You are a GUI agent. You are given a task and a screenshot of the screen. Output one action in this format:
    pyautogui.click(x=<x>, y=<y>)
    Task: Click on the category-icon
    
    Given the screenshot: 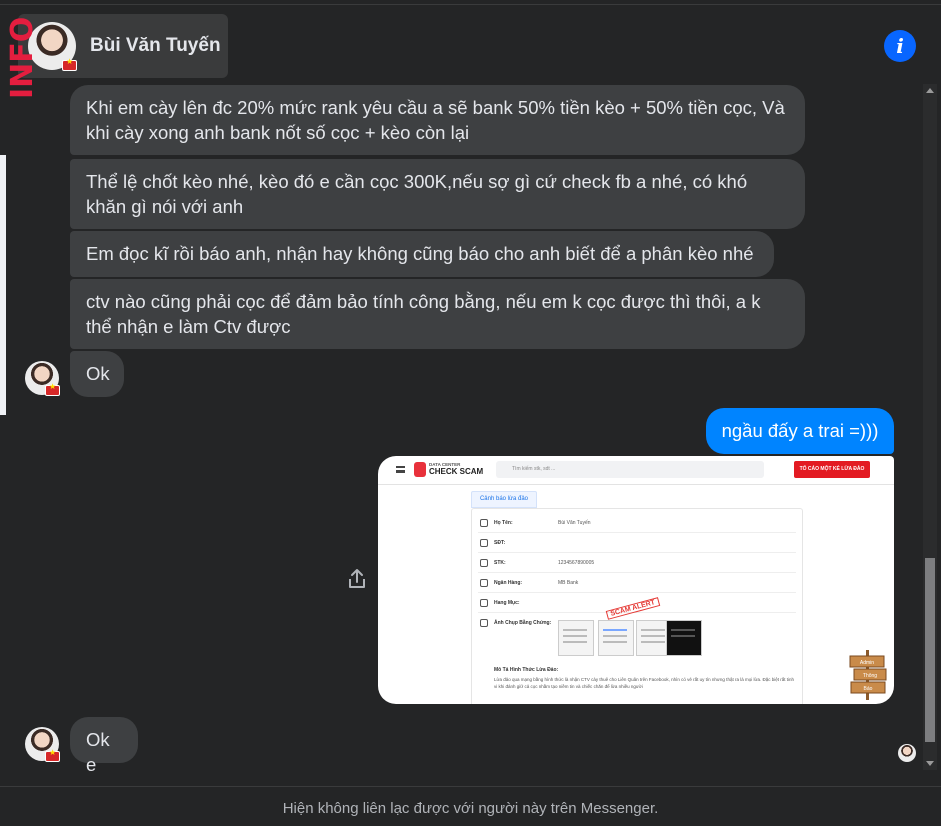 What is the action you would take?
    pyautogui.click(x=484, y=603)
    